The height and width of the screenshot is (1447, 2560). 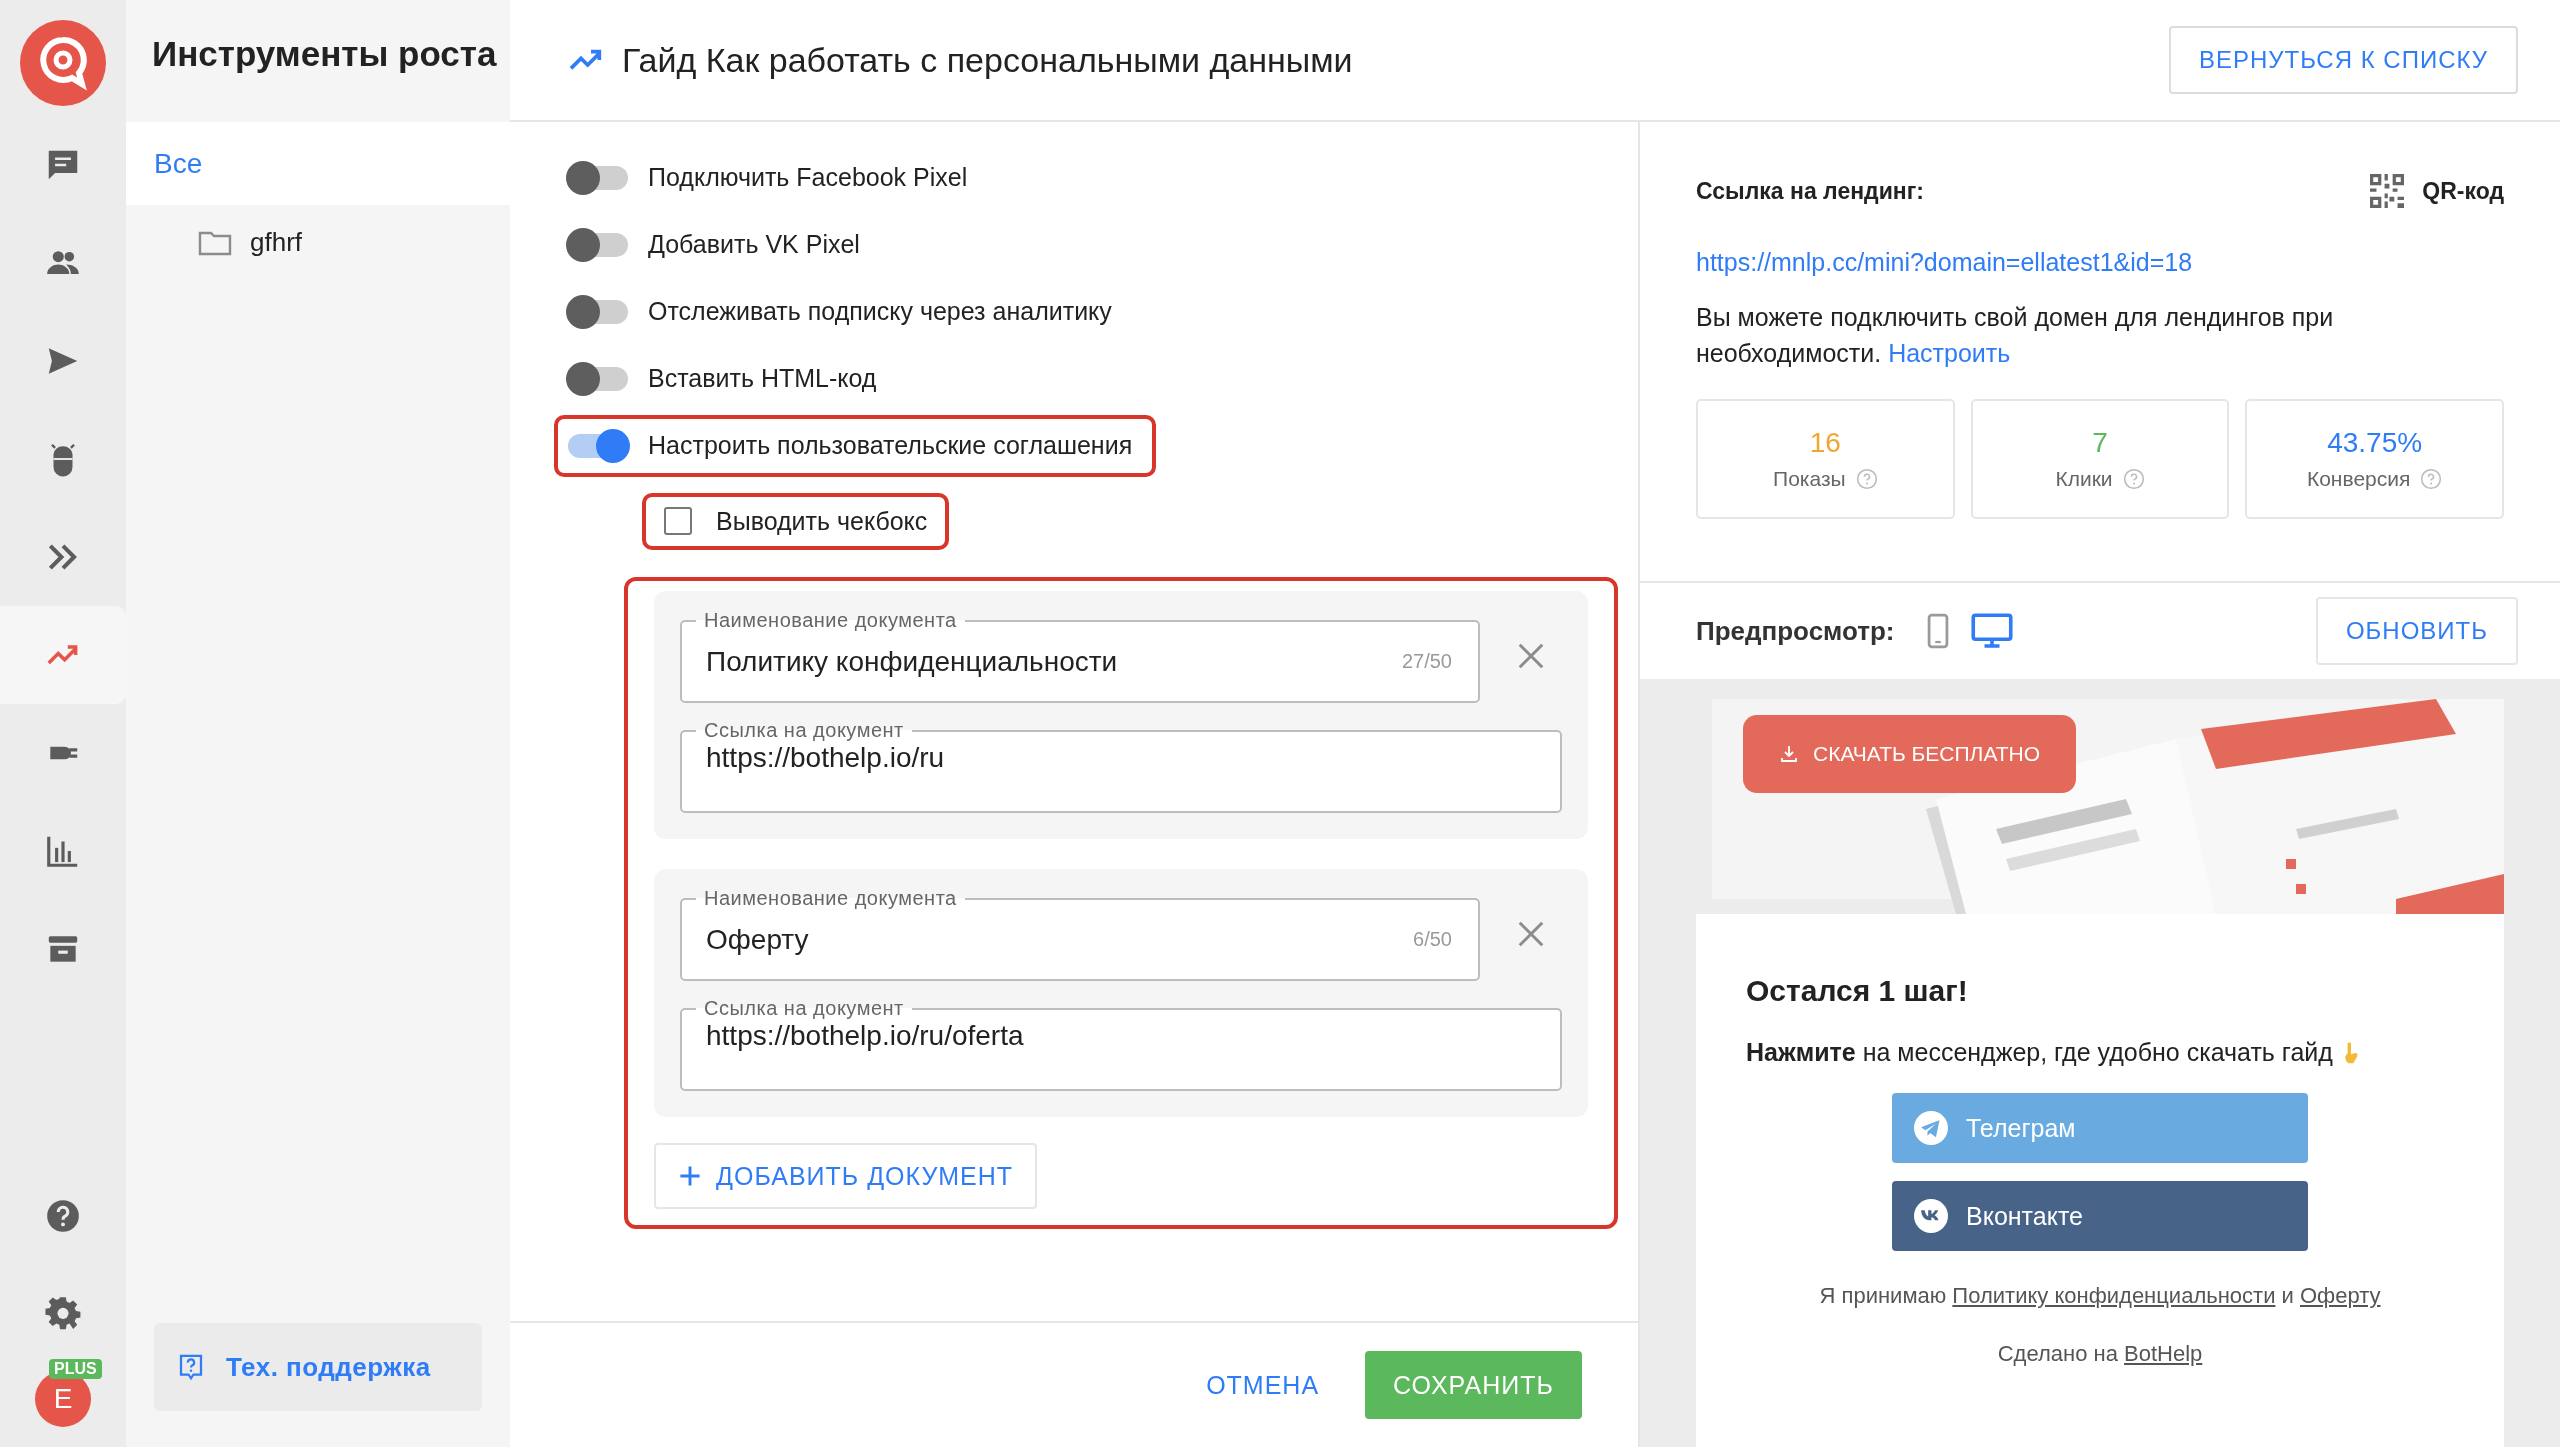 What do you see at coordinates (63, 63) in the screenshot?
I see `logo-icon` at bounding box center [63, 63].